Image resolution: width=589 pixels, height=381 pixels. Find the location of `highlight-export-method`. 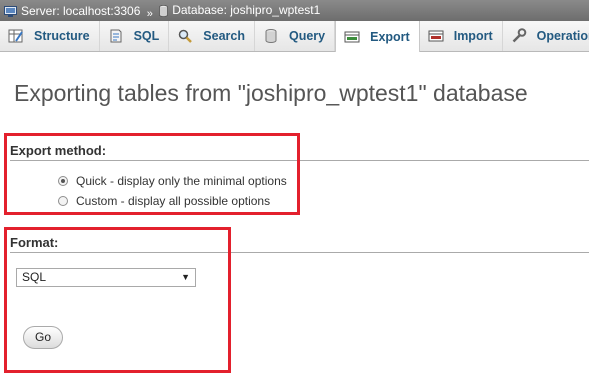

highlight-export-method is located at coordinates (152, 174).